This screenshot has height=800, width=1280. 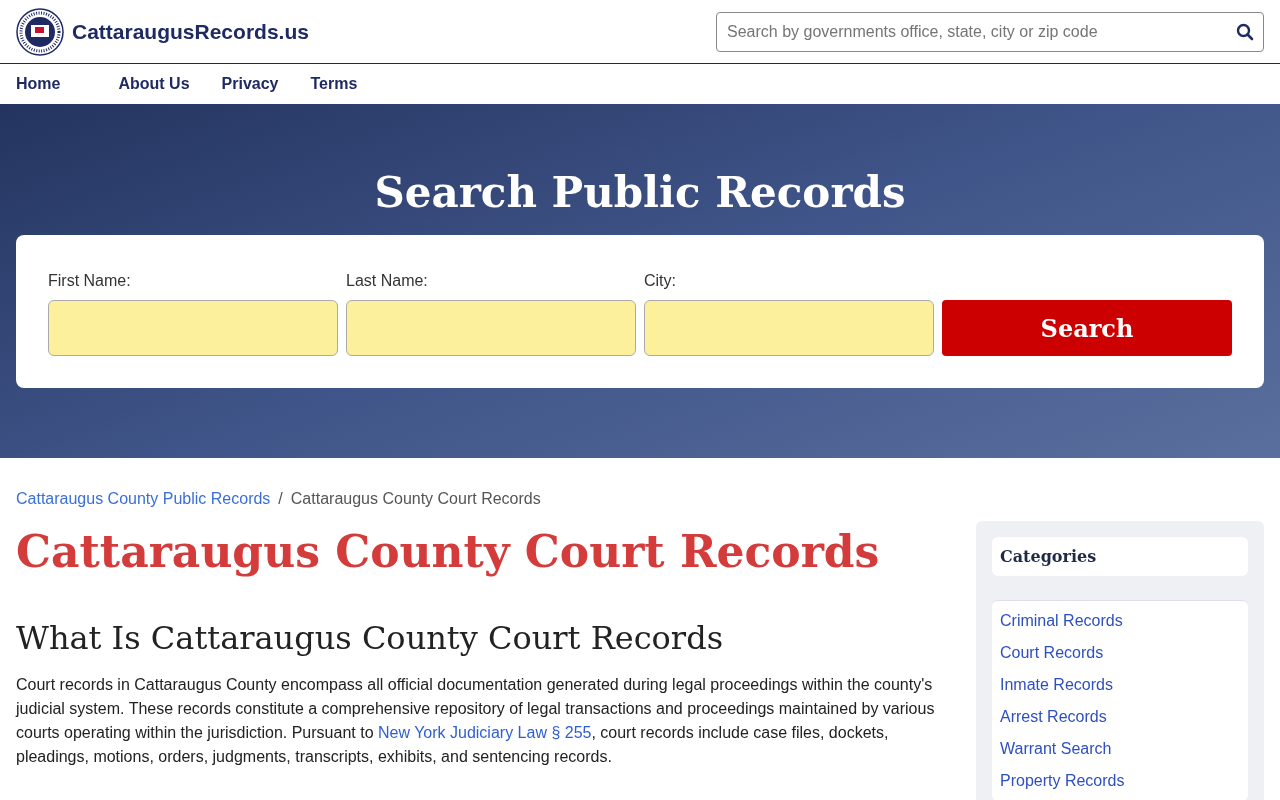 What do you see at coordinates (476, 721) in the screenshot?
I see `paragraph: Court records in Cattaraugus County encompass all official documentation generated during legal proceedings within the county's judicial system. These records constitute a comprehensive repository of legal transactions and proceedings maintained by various courts operating within the jurisdiction. Pursuant to New York Judiciary Law § 255, court records include case files, dockets, pleadings, motions, orders, judgments, transcripts, exhibits, and sentencing records.` at bounding box center [476, 721].